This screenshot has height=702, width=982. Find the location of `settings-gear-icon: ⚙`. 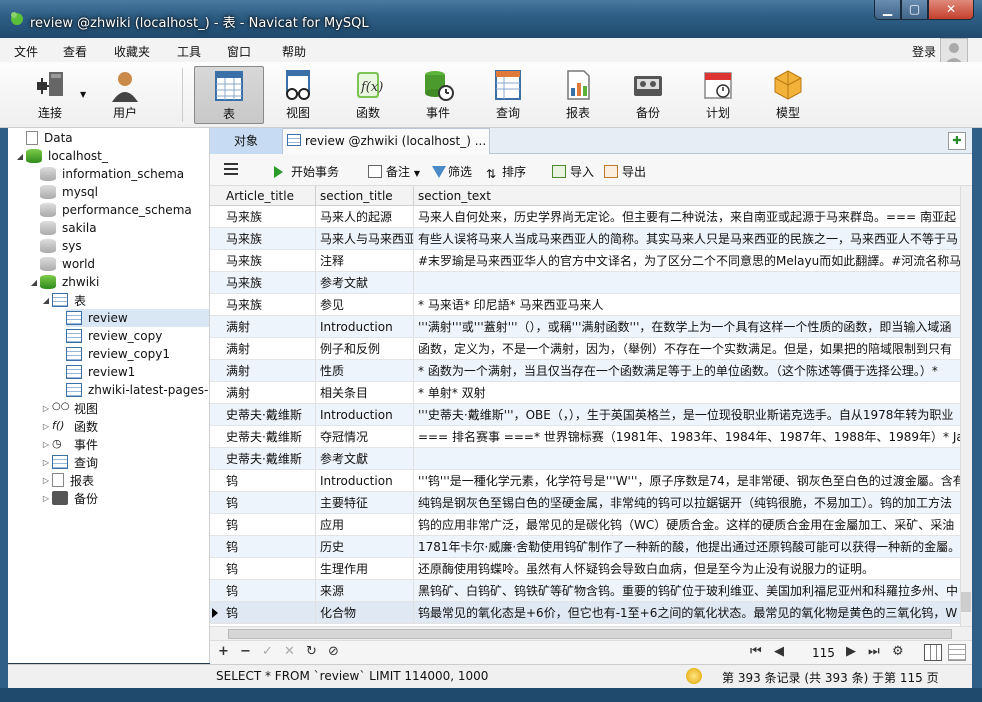

settings-gear-icon: ⚙ is located at coordinates (898, 651).